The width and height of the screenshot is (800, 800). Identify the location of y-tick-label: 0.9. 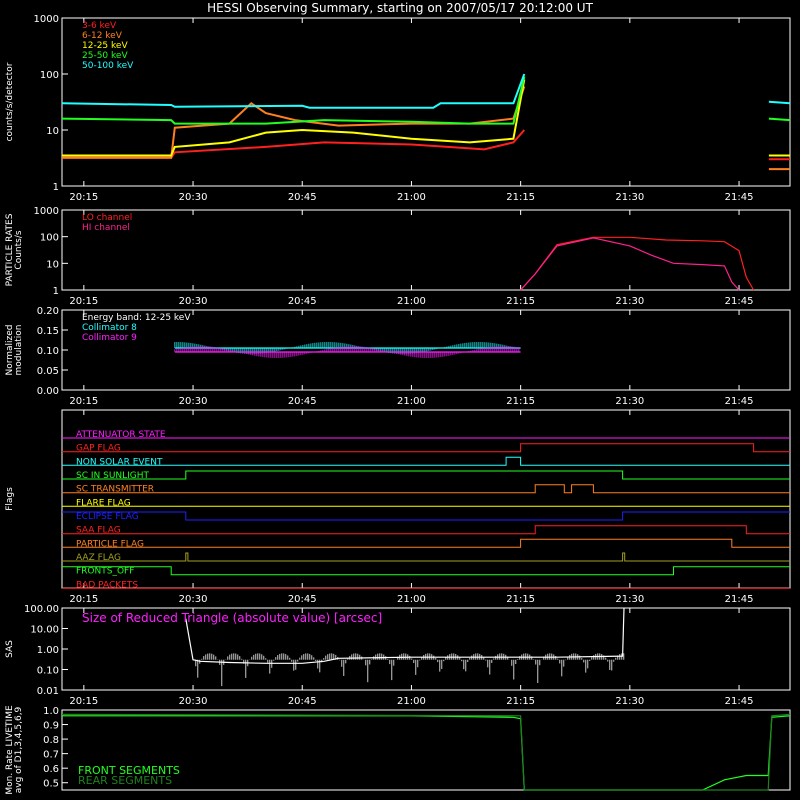
(51, 726).